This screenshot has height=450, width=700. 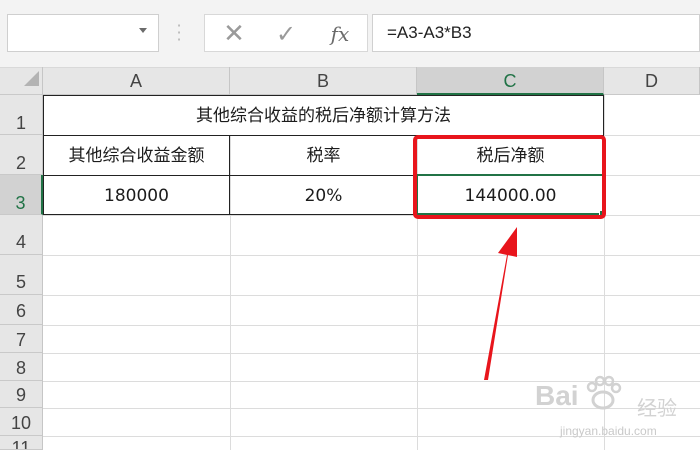 What do you see at coordinates (608, 431) in the screenshot?
I see `watermark-url: jingyan.baidu.com` at bounding box center [608, 431].